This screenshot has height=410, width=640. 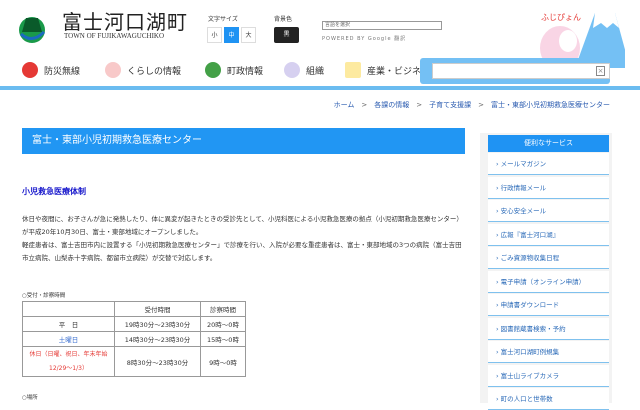 I want to click on nav-kurashi: くらしの情報, so click(x=143, y=70).